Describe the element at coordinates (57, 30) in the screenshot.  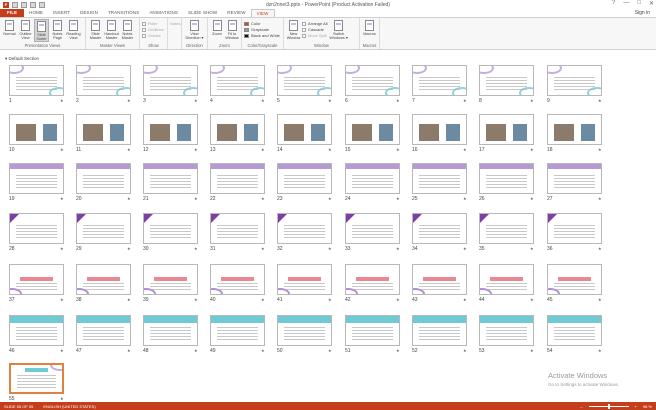
I see `notes-page-button: Notes Page` at that location.